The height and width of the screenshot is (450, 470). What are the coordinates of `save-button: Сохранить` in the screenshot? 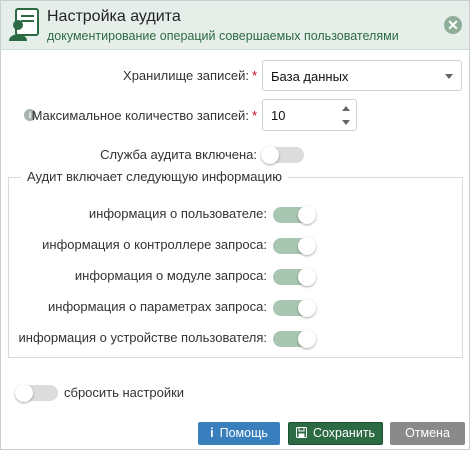 It's located at (335, 433).